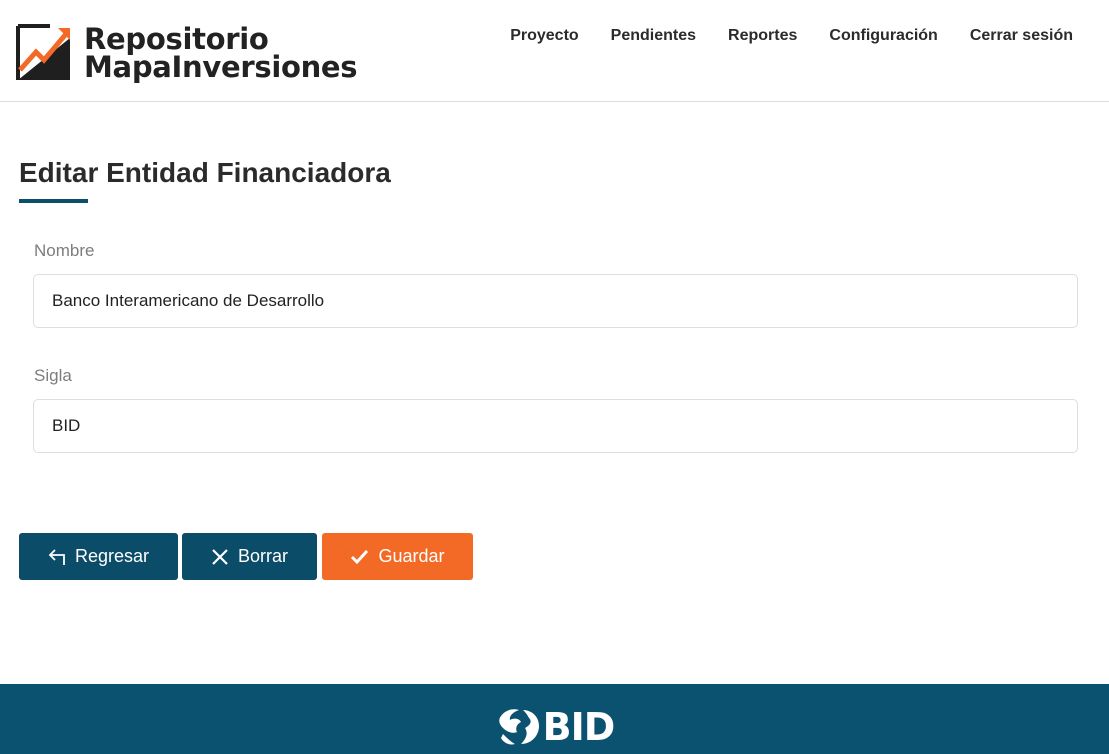 This screenshot has height=754, width=1109. I want to click on regresar-button: Regresar, so click(98, 556).